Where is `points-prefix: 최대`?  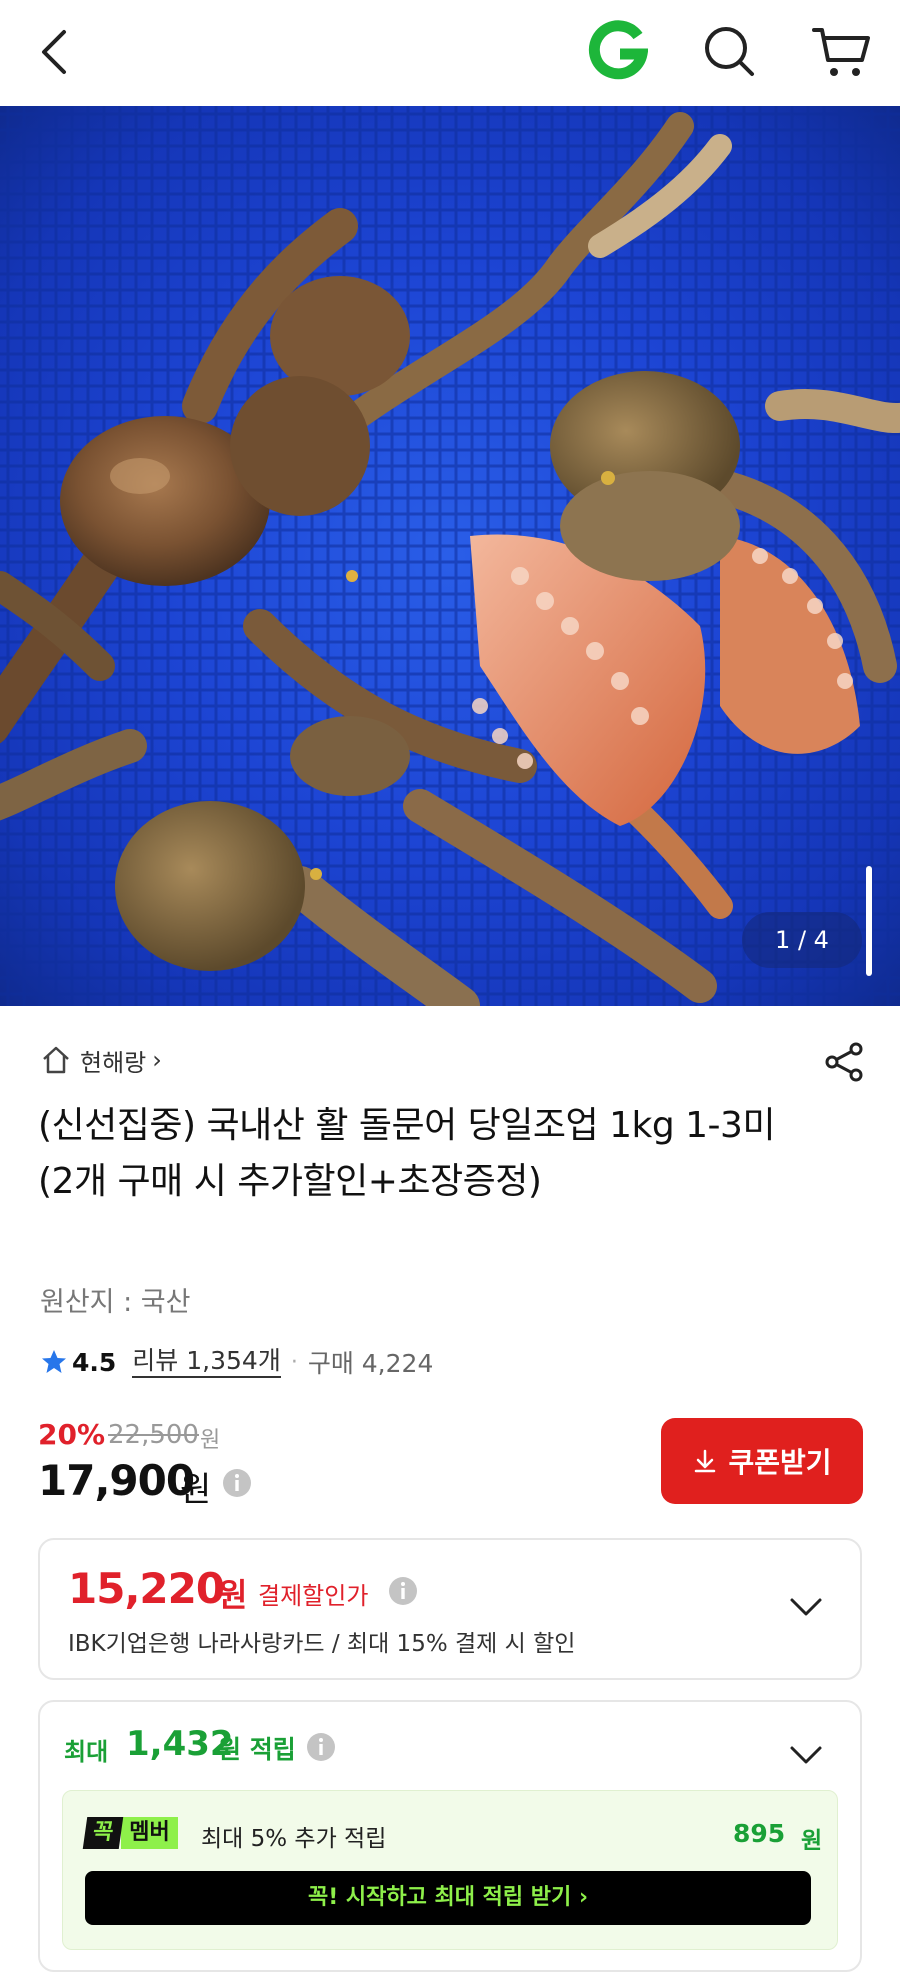 points-prefix: 최대 is located at coordinates (86, 1752).